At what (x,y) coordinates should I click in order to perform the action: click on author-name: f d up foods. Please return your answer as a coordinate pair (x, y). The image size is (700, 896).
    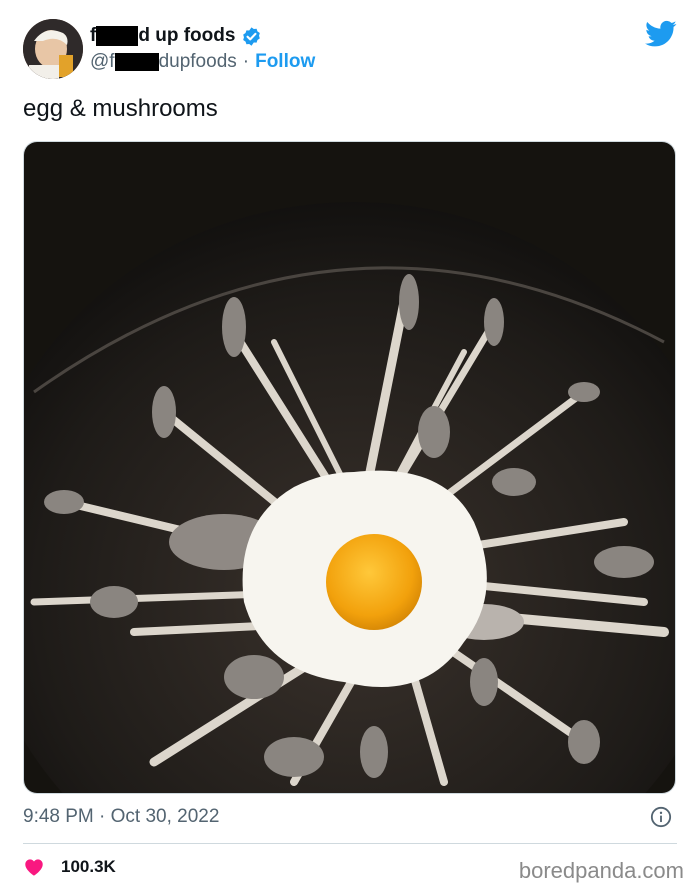
    Looking at the image, I should click on (176, 36).